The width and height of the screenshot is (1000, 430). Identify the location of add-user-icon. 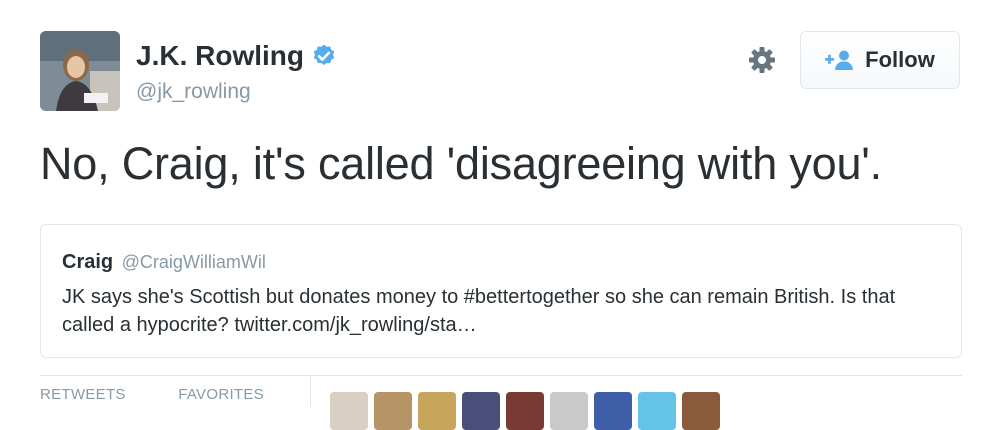
(840, 60).